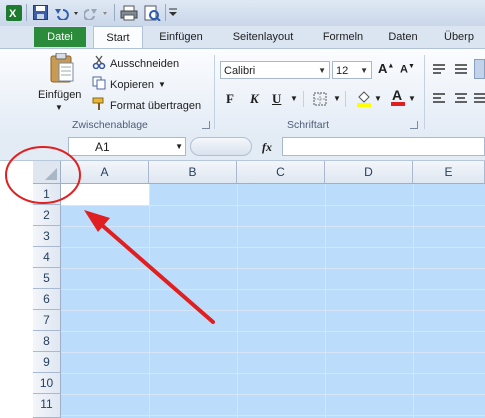 Image resolution: width=485 pixels, height=418 pixels. Describe the element at coordinates (43, 175) in the screenshot. I see `annotation-circle` at that location.